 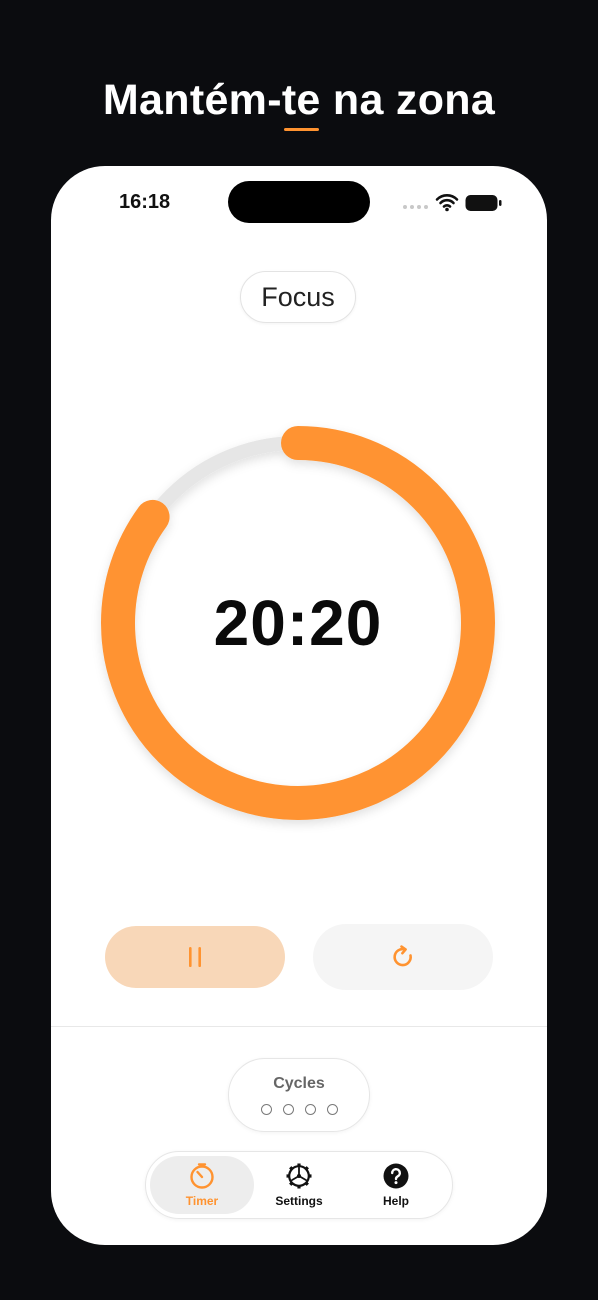 I want to click on tab-settings-label: Settings, so click(x=299, y=1201).